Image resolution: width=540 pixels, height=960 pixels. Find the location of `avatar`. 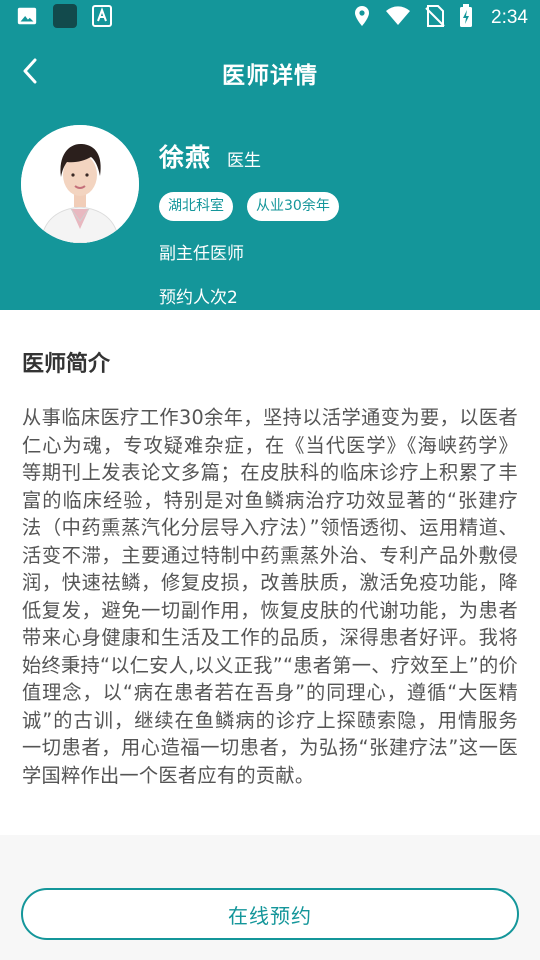

avatar is located at coordinates (80, 184).